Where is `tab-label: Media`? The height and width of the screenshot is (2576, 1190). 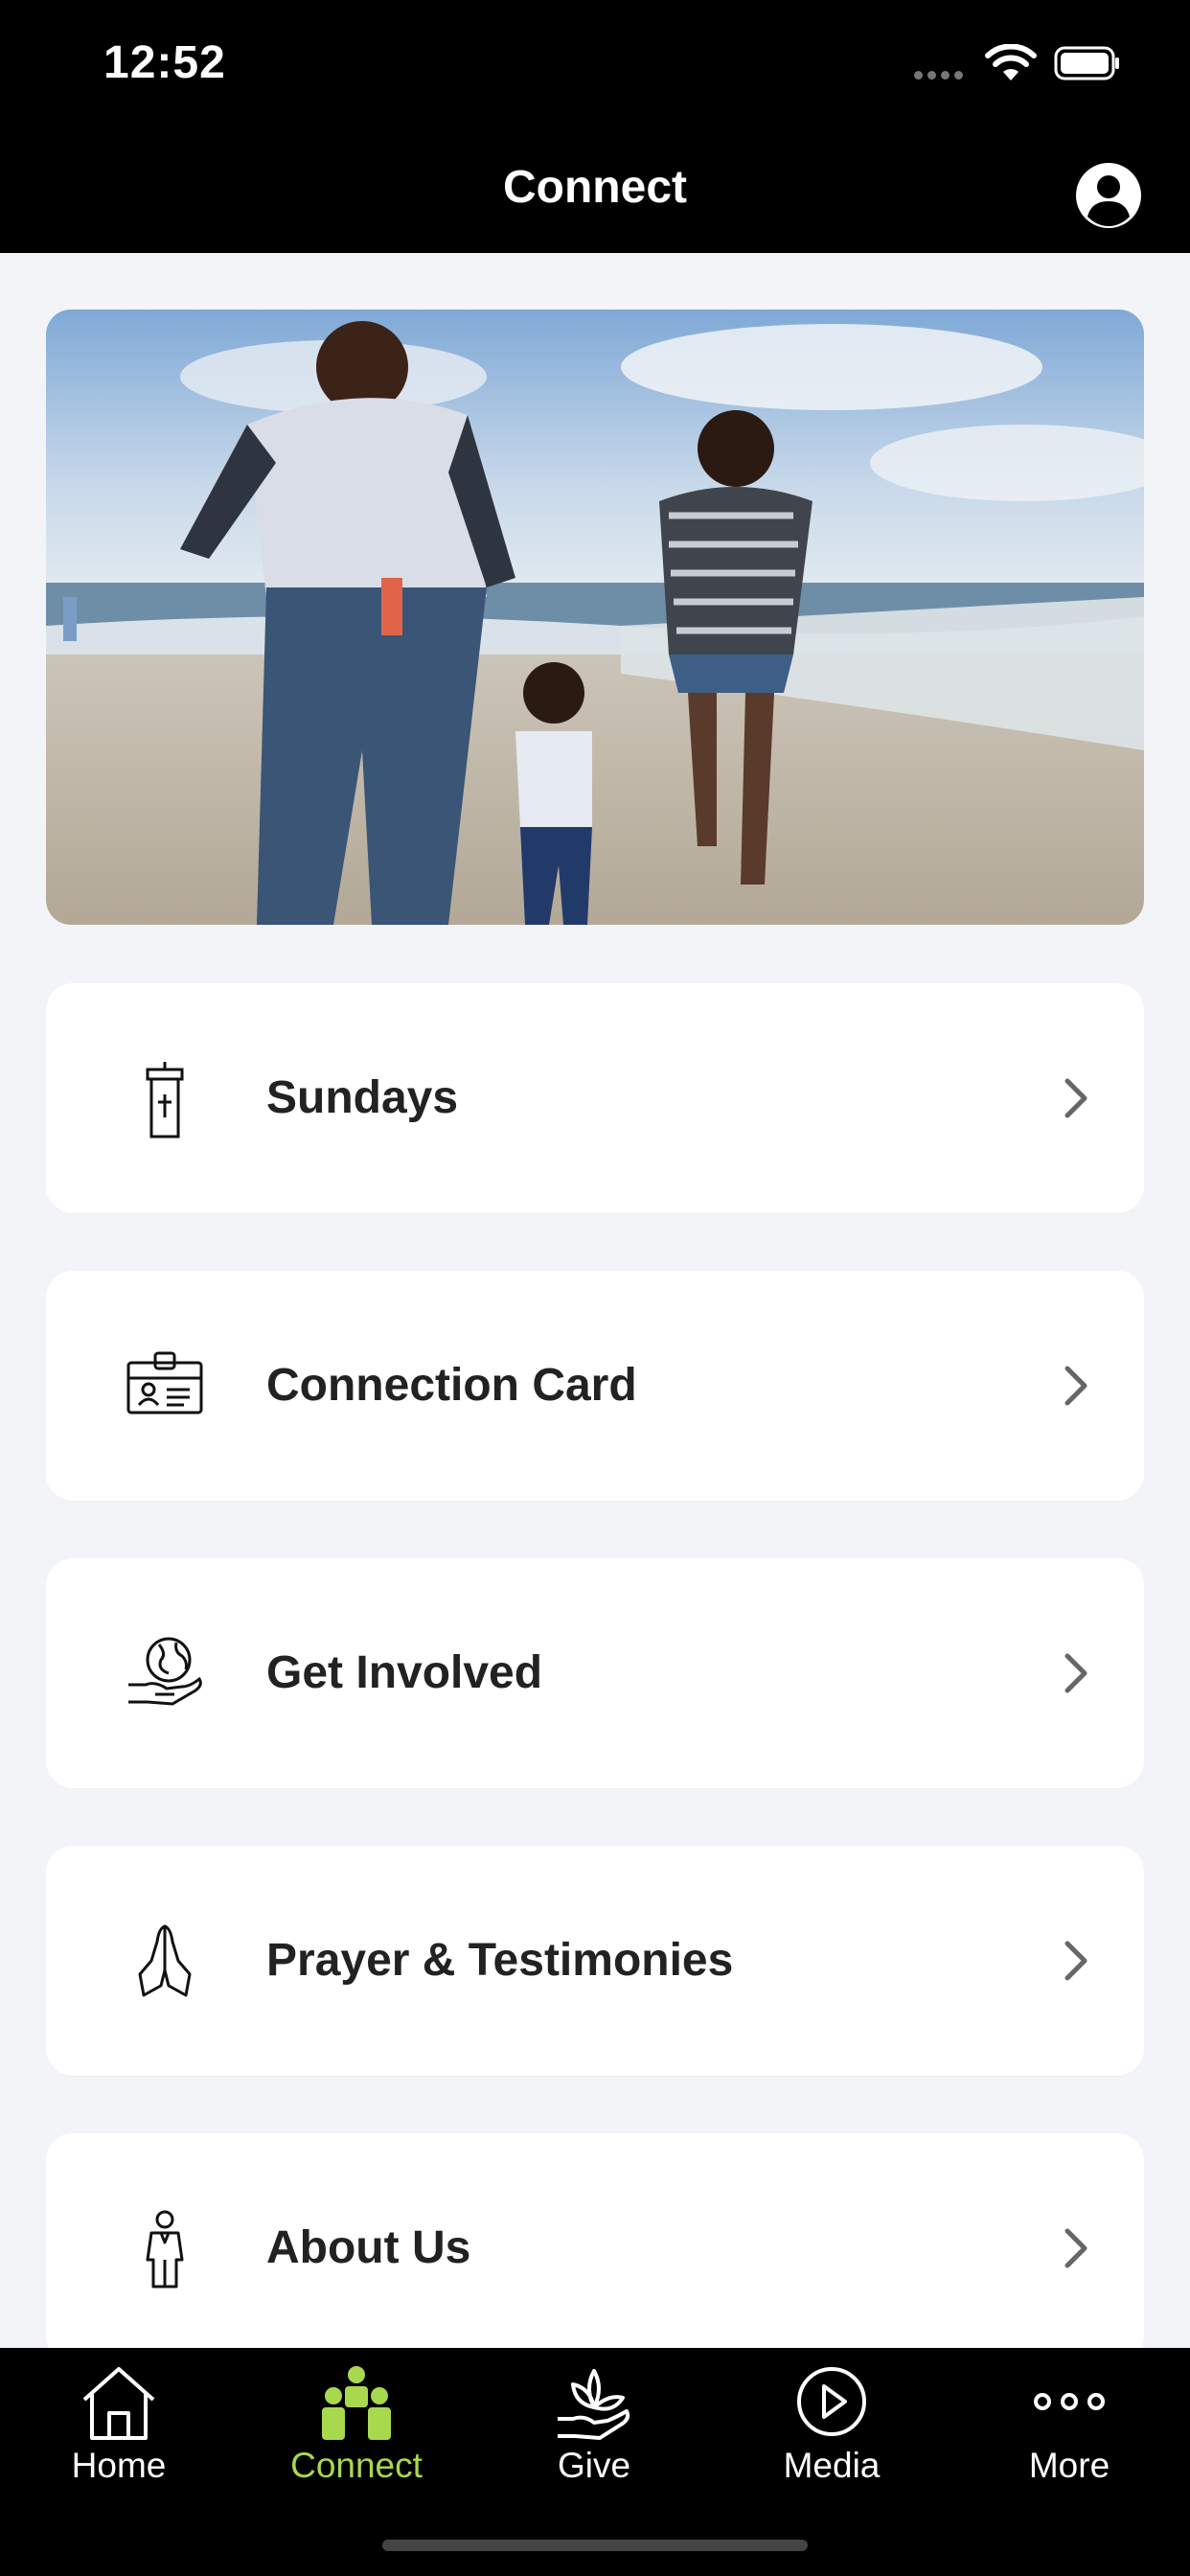 tab-label: Media is located at coordinates (832, 2465).